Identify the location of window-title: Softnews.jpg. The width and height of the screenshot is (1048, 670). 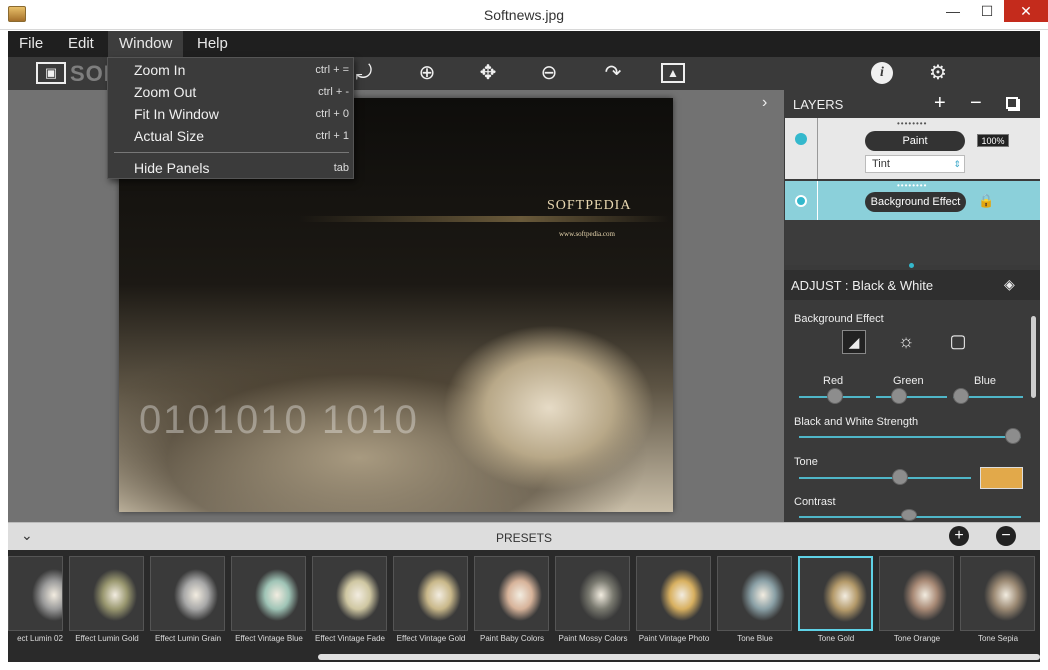
(524, 15).